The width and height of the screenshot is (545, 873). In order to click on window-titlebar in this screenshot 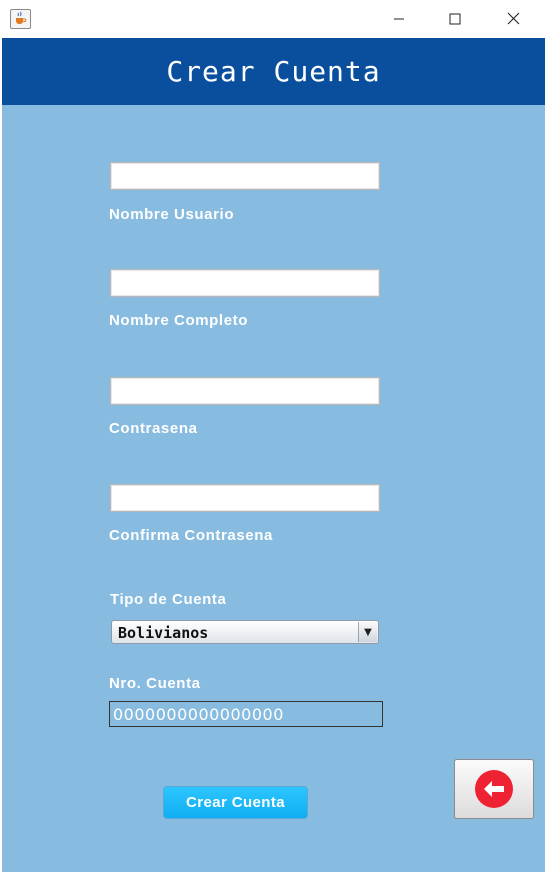, I will do `click(272, 18)`.